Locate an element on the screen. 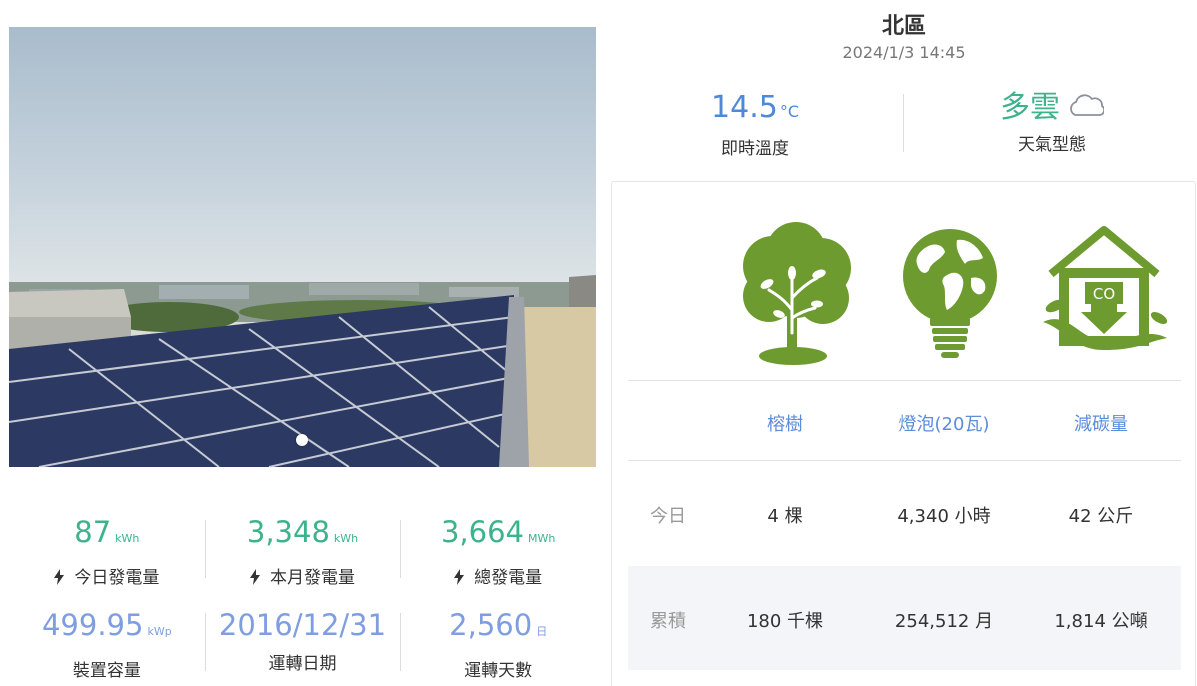 The height and width of the screenshot is (686, 1197). table-cell: 180 千棵 is located at coordinates (785, 621).